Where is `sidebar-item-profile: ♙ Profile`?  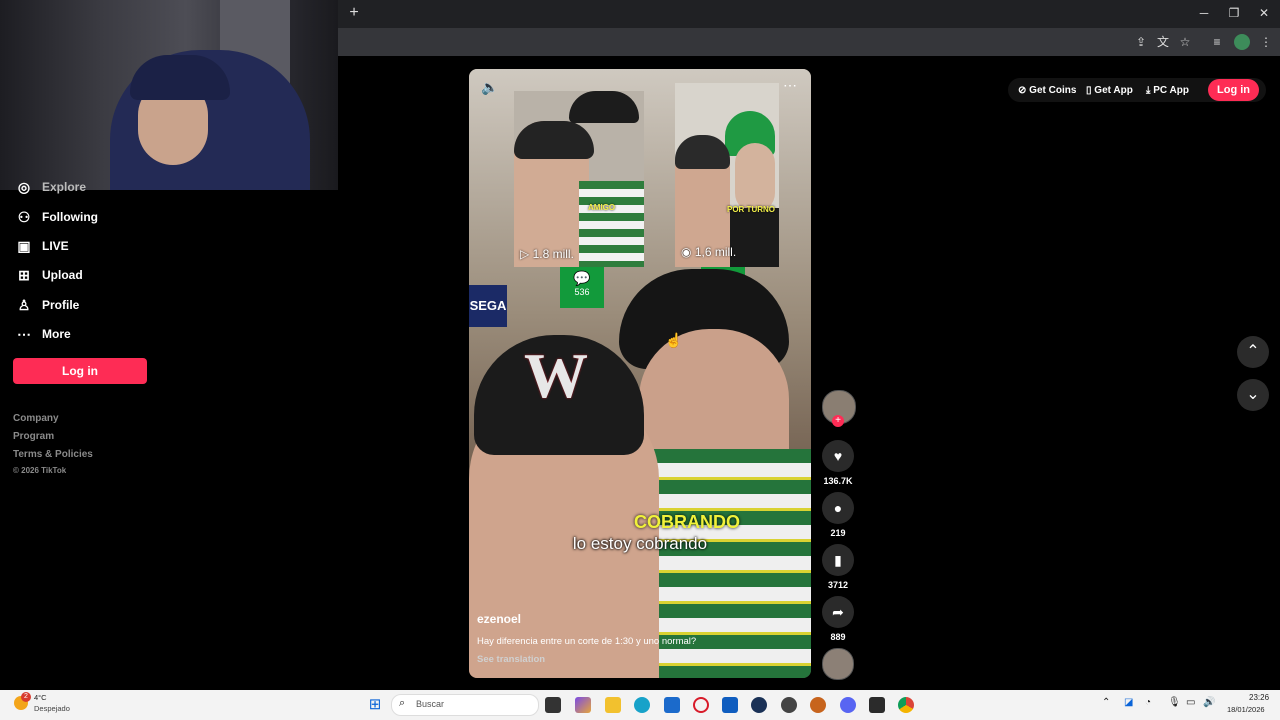 sidebar-item-profile: ♙ Profile is located at coordinates (46, 305).